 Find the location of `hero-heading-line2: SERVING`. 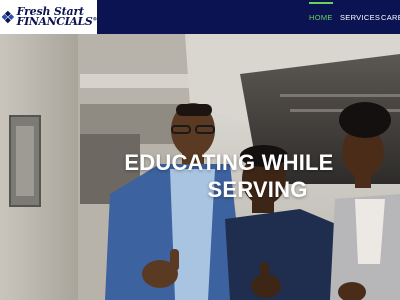

hero-heading-line2: SERVING is located at coordinates (257, 189).